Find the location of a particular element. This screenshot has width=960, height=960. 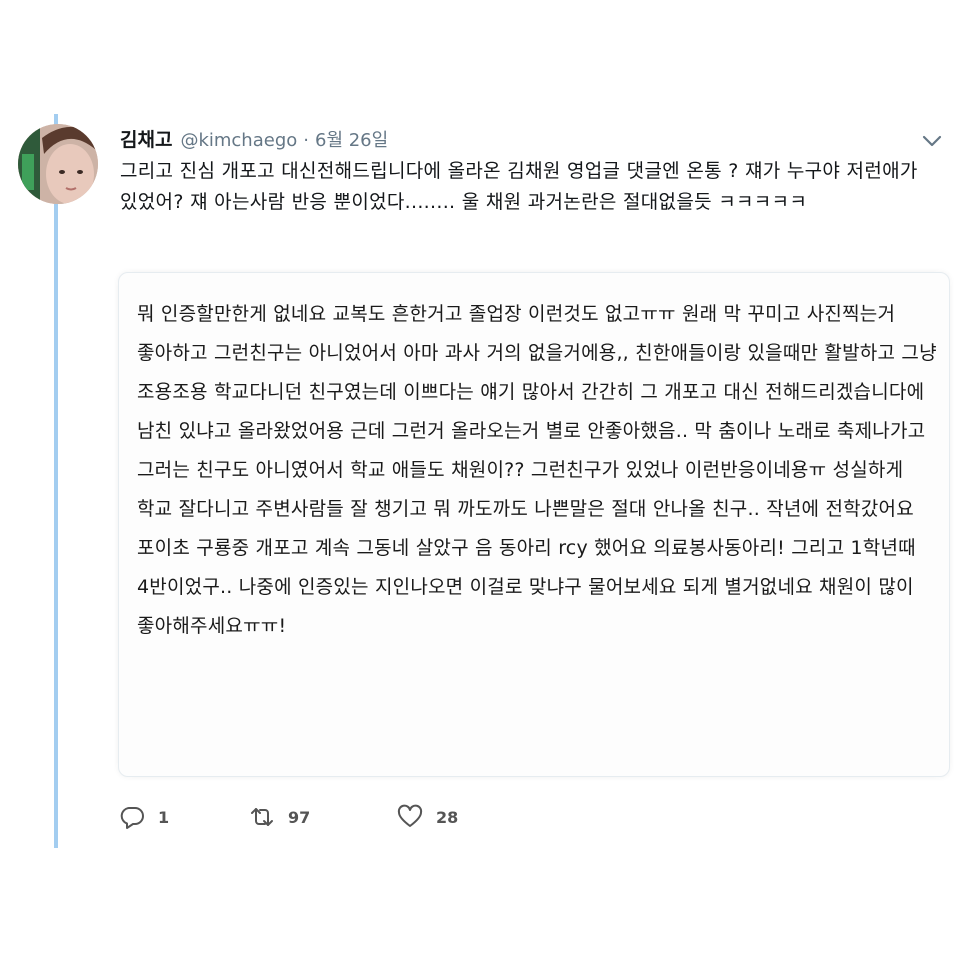

tweet-header: 김채고 @kimchaego · 6월 26일 is located at coordinates (254, 140).